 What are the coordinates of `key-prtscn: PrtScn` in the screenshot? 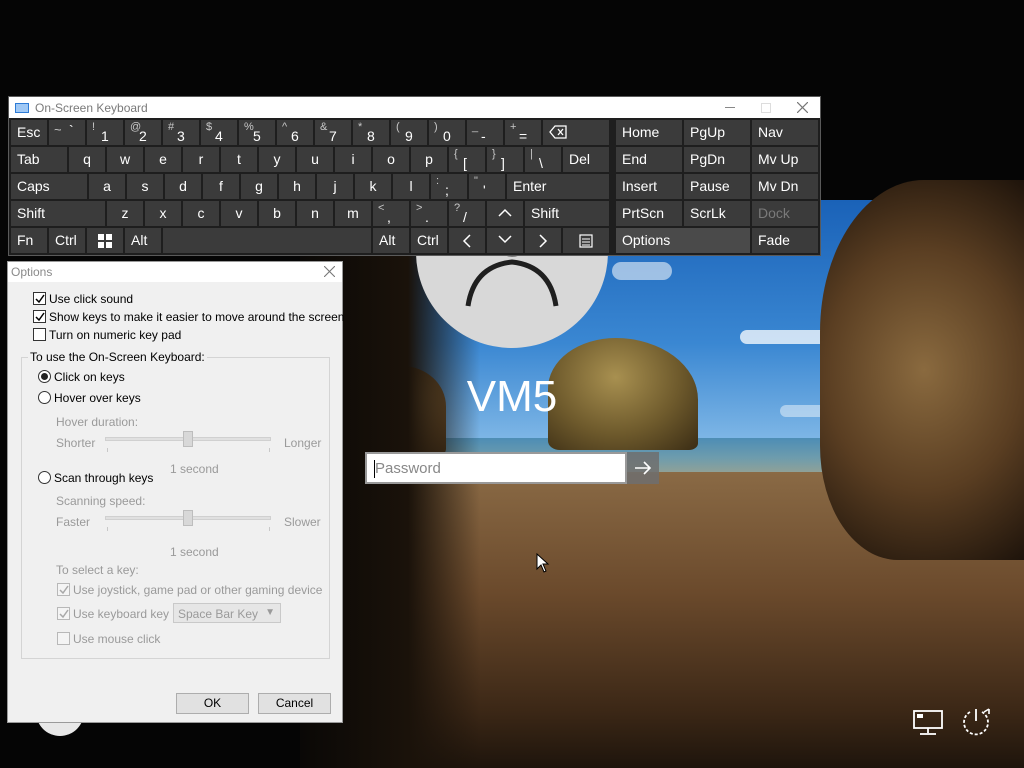 It's located at (649, 213).